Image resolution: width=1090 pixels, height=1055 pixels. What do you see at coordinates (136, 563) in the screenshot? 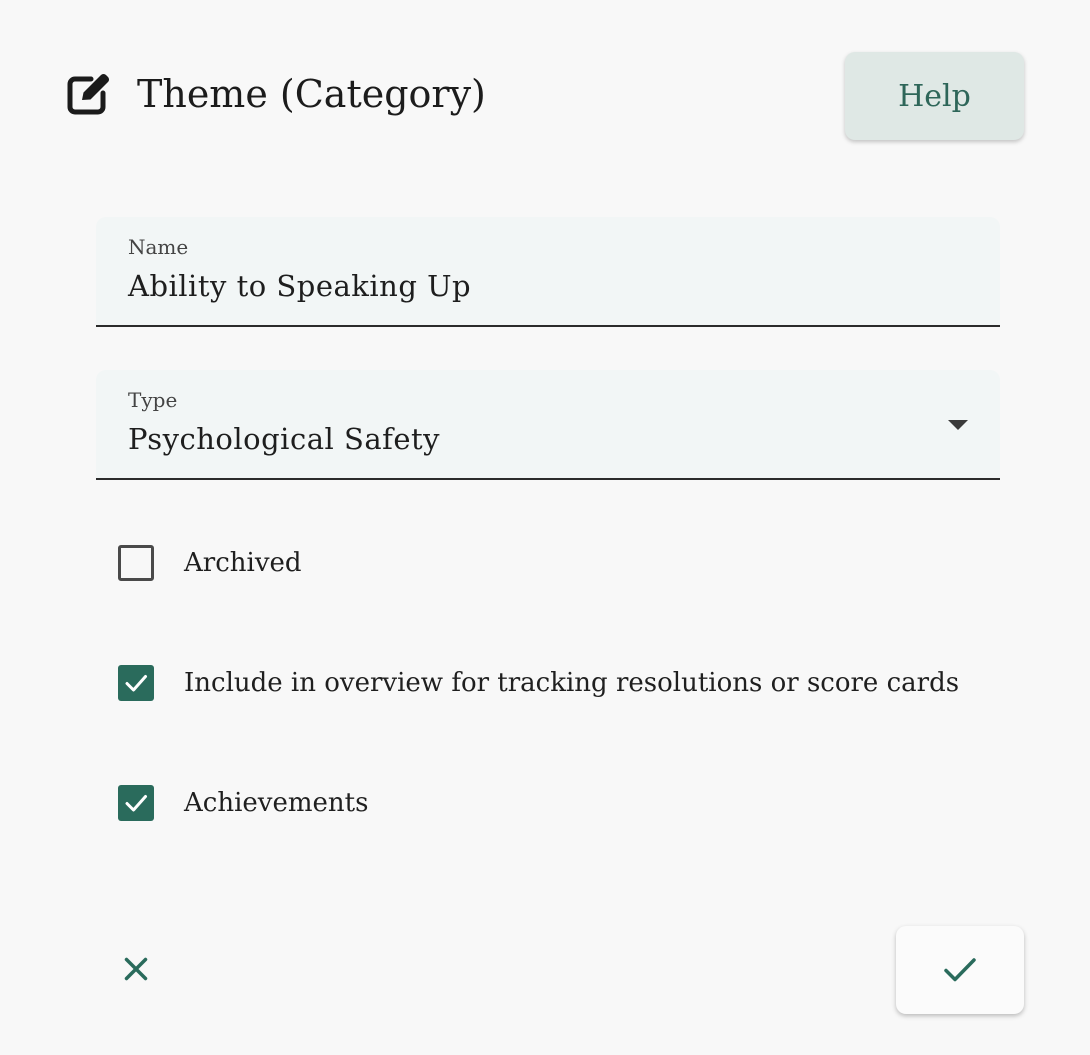
I see `archived-checkbox` at bounding box center [136, 563].